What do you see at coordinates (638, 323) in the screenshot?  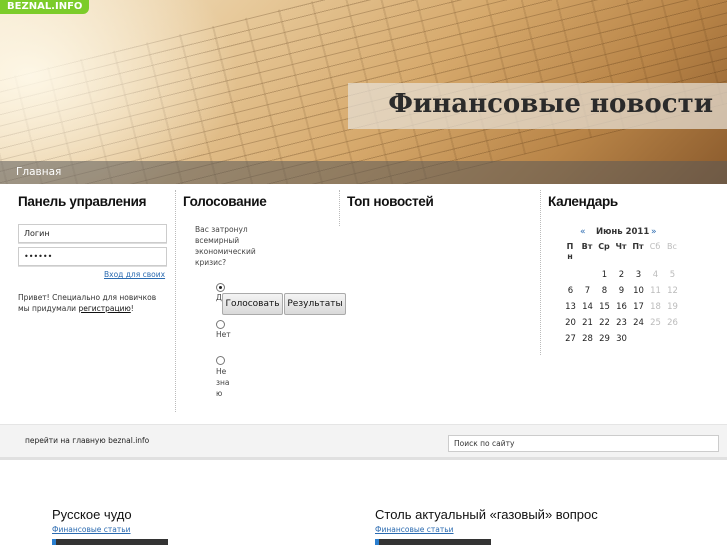 I see `calendar-day: 24` at bounding box center [638, 323].